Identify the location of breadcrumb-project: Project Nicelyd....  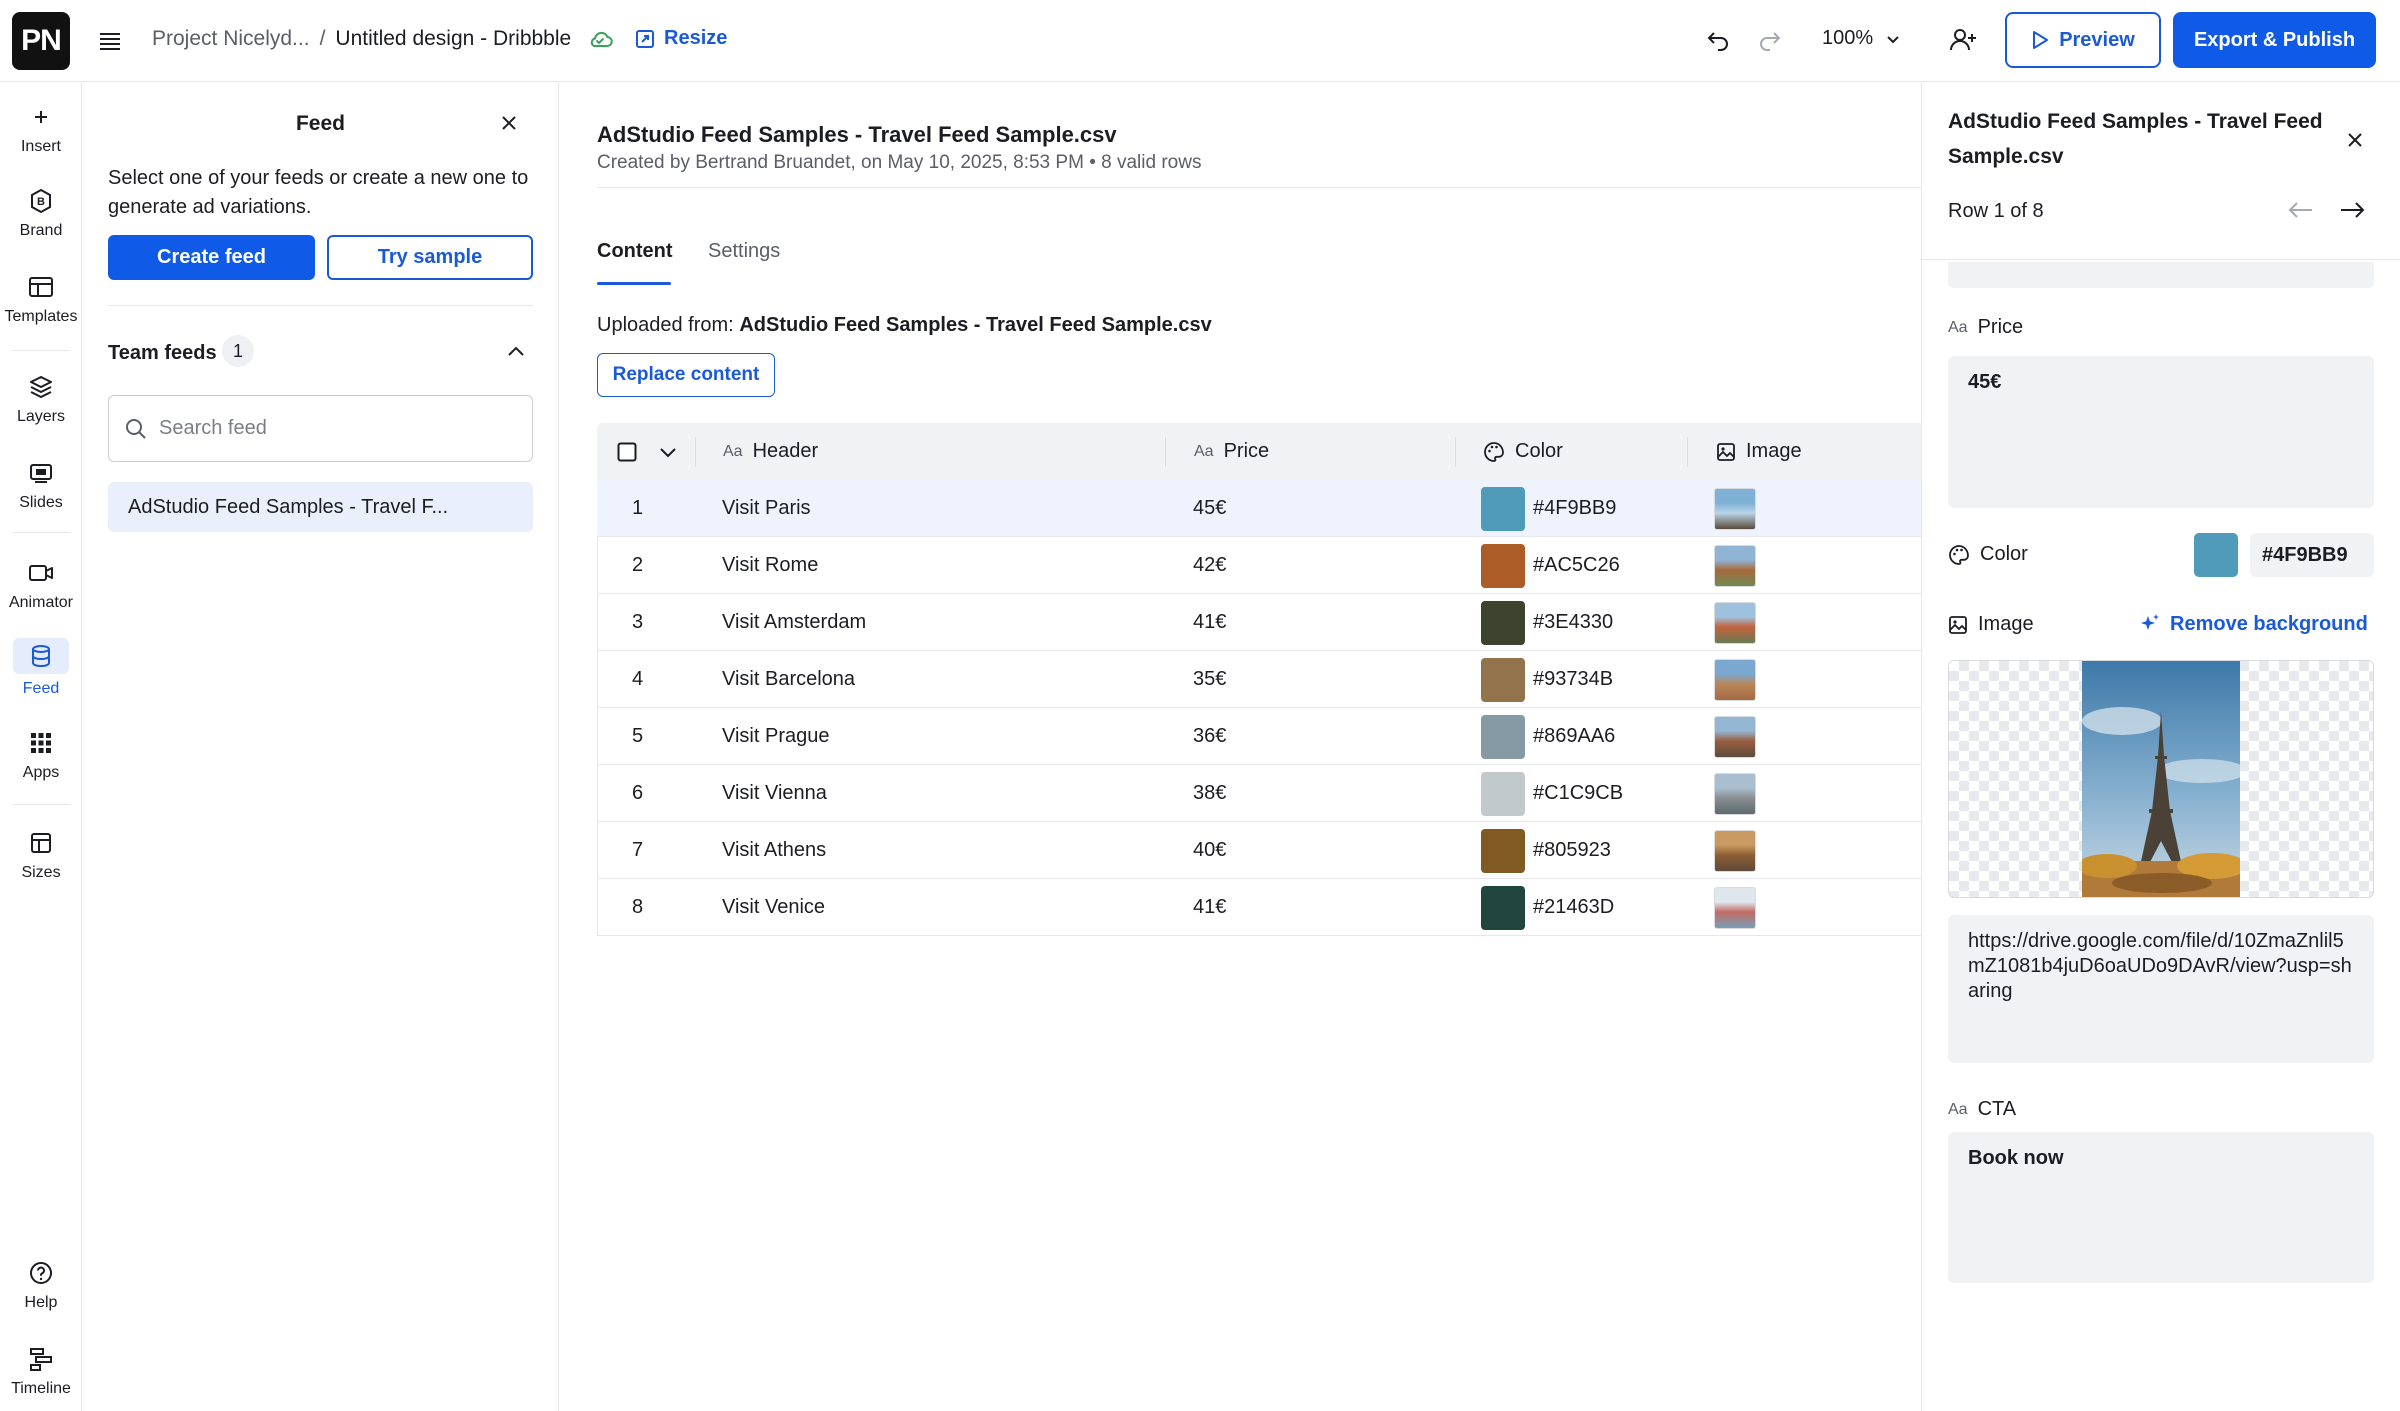
(231, 39).